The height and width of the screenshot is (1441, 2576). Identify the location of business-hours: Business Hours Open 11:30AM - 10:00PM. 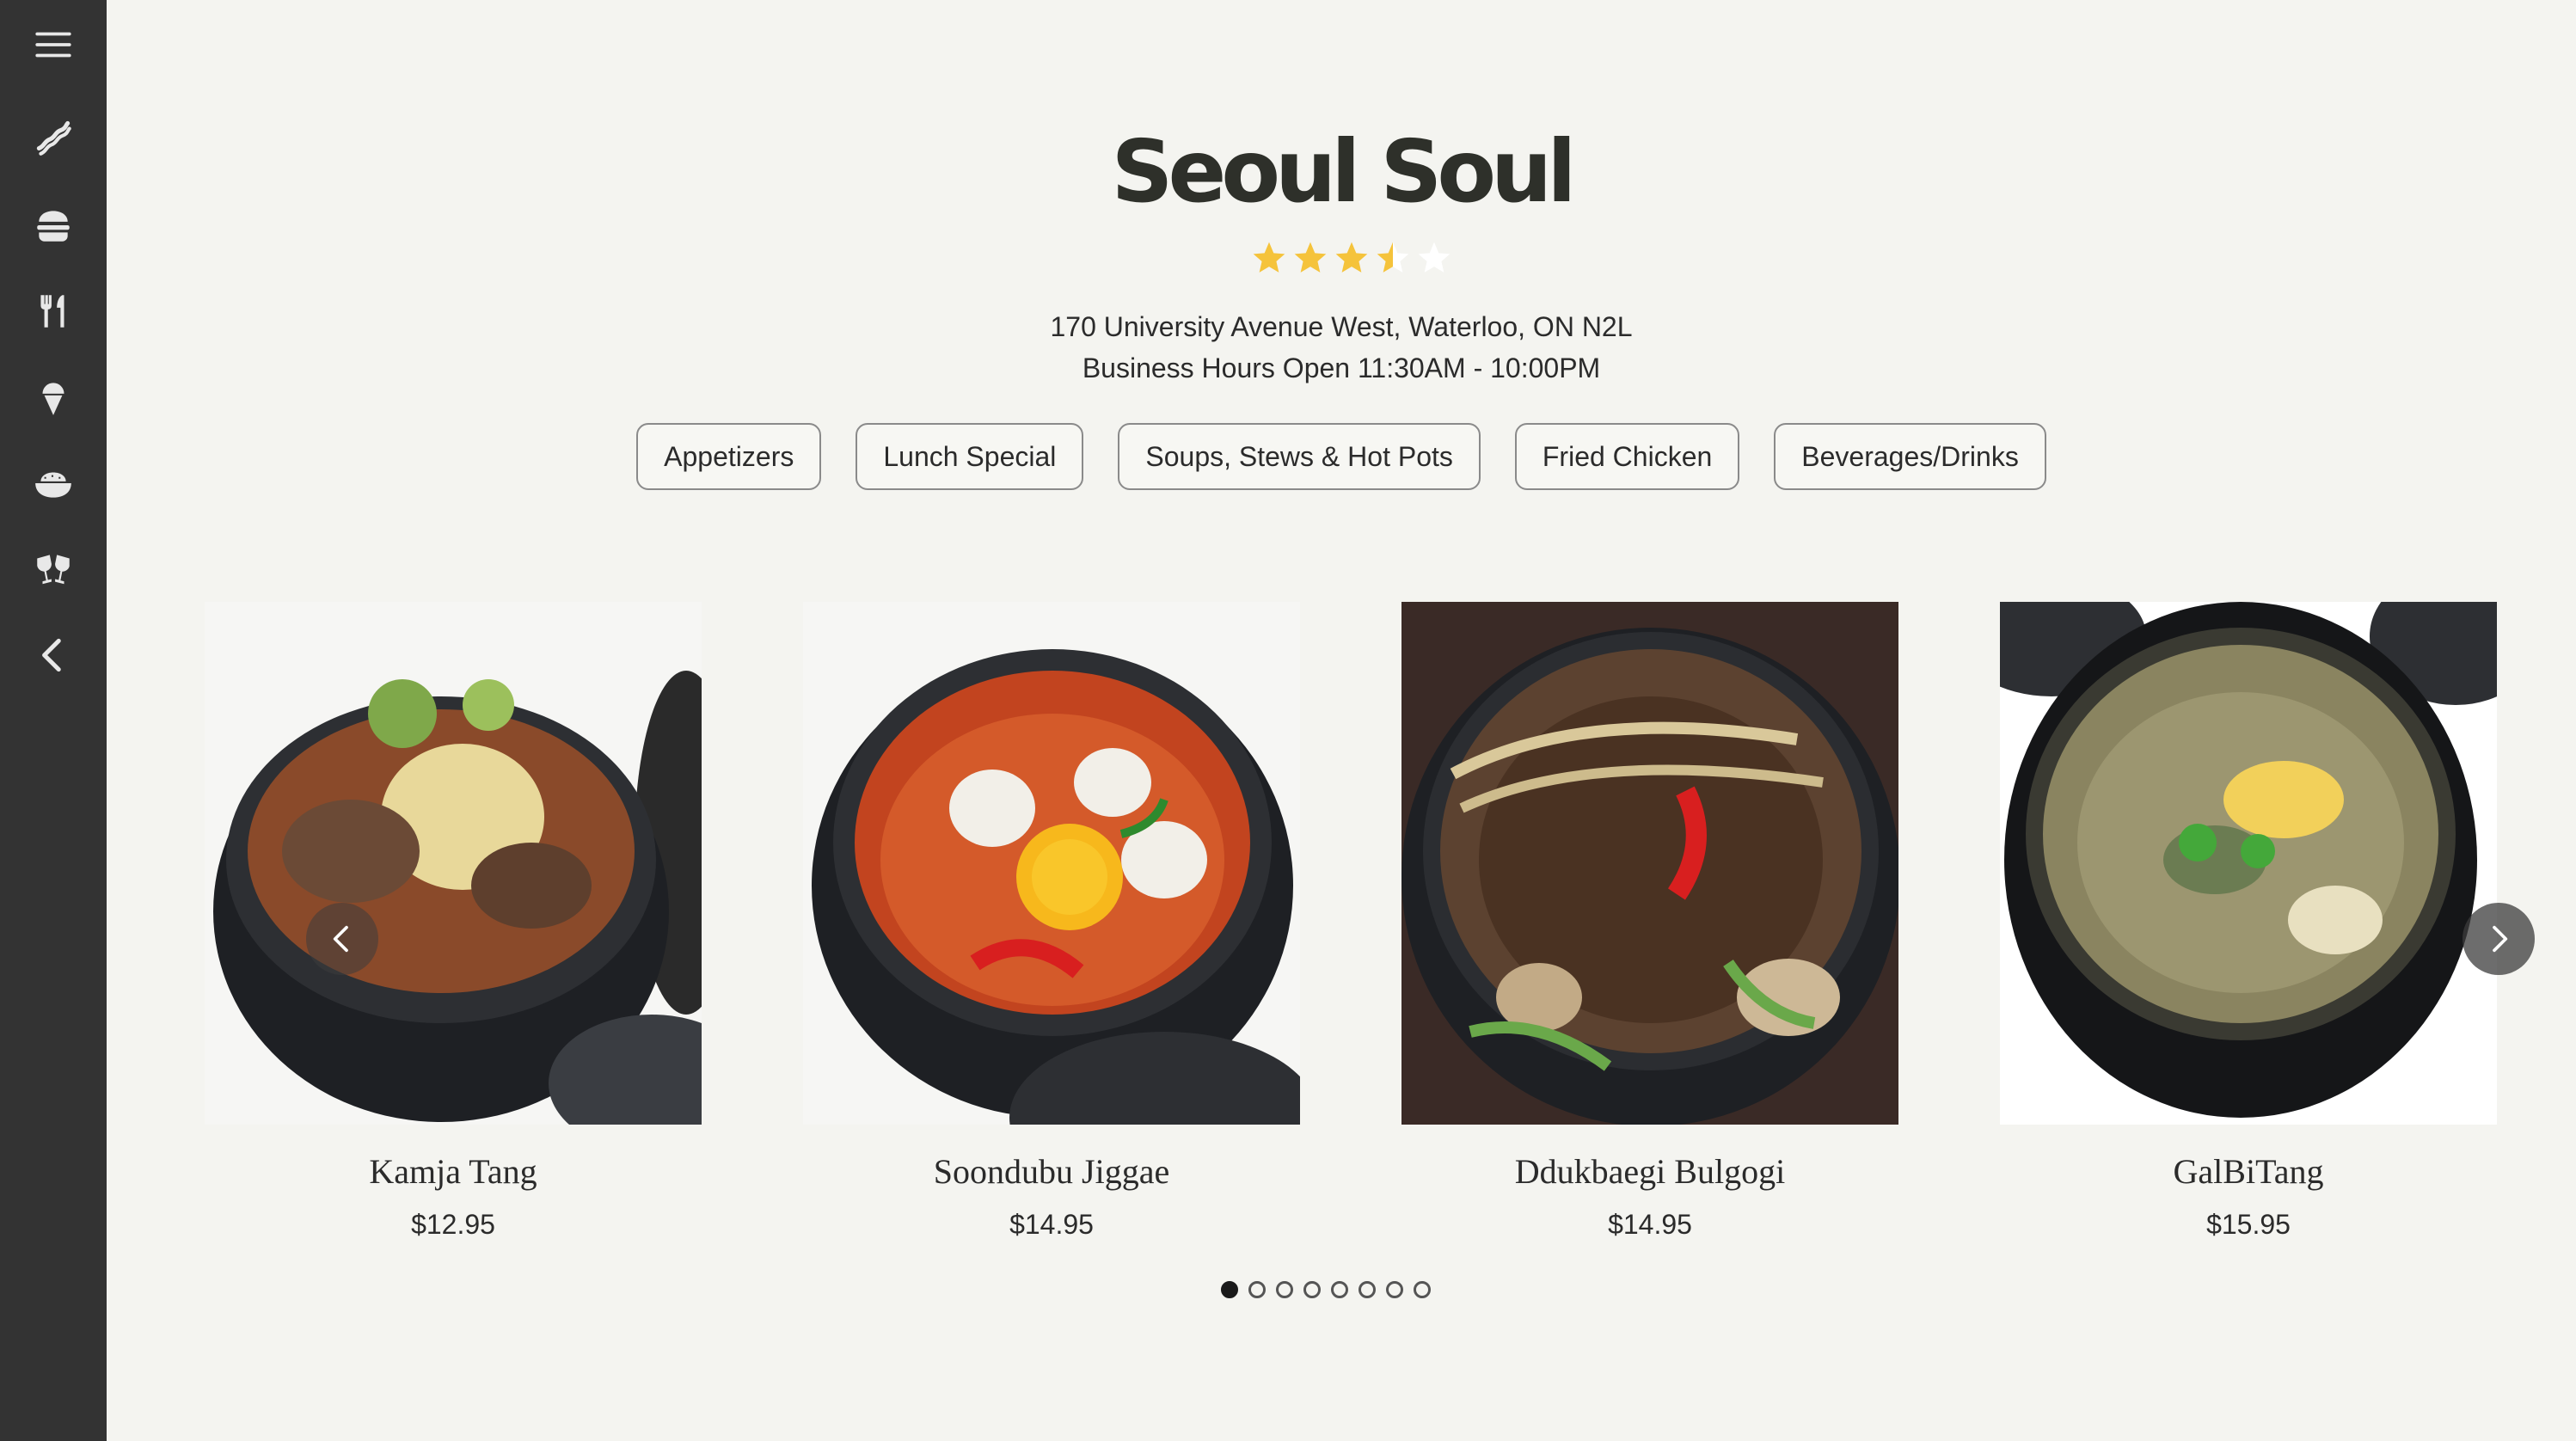
(1341, 368).